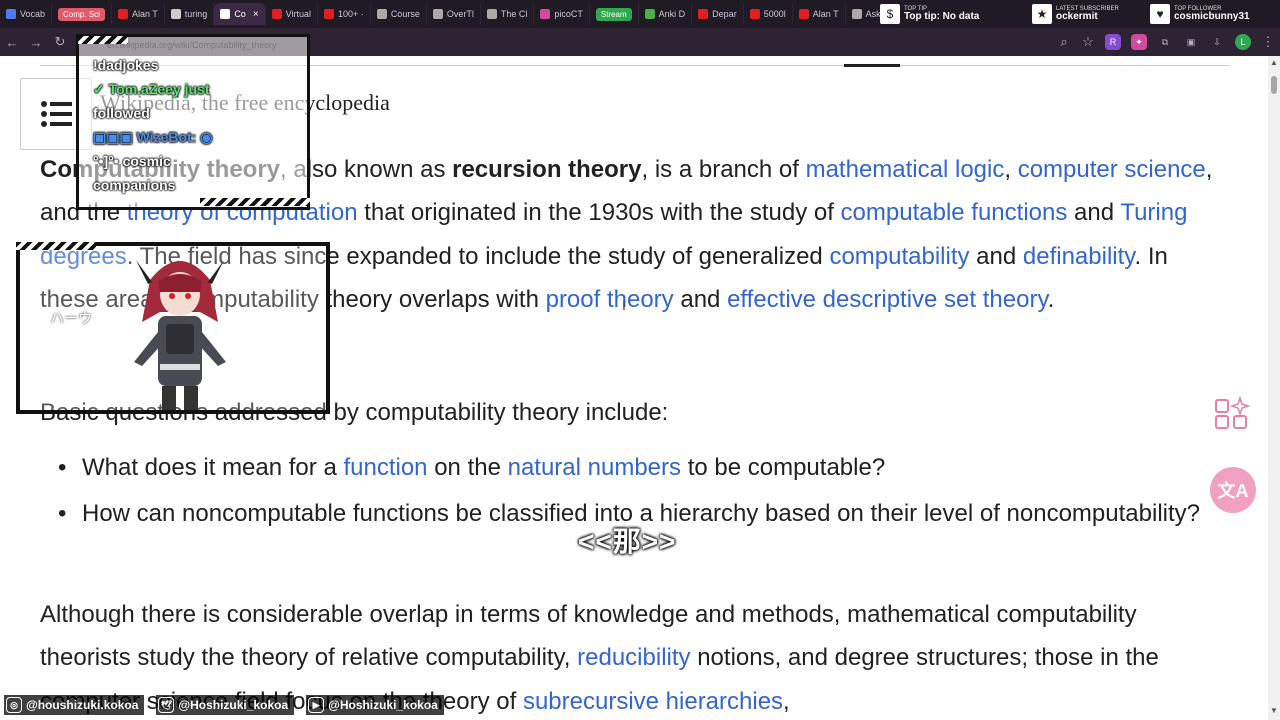 The height and width of the screenshot is (720, 1280). Describe the element at coordinates (144, 14) in the screenshot. I see `tab-label: Alan T` at that location.